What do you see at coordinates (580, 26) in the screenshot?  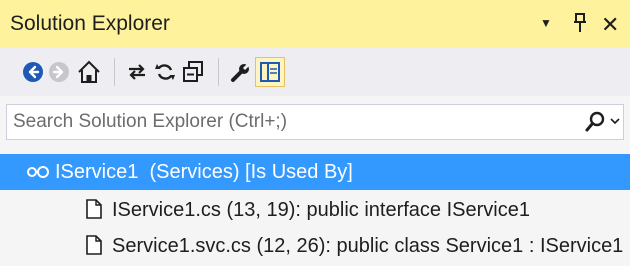 I see `pin-icon` at bounding box center [580, 26].